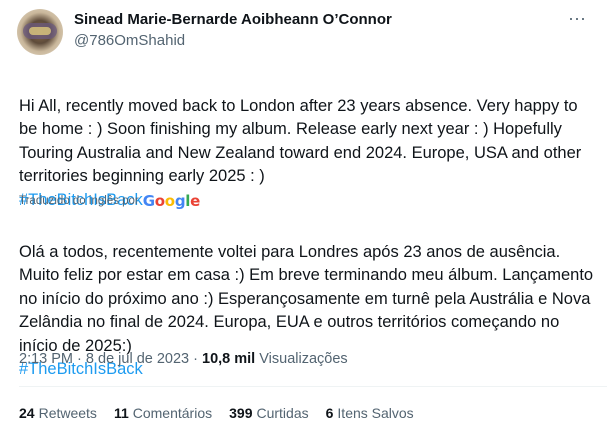  I want to click on stat-retweets: 24 Retweets, so click(58, 413).